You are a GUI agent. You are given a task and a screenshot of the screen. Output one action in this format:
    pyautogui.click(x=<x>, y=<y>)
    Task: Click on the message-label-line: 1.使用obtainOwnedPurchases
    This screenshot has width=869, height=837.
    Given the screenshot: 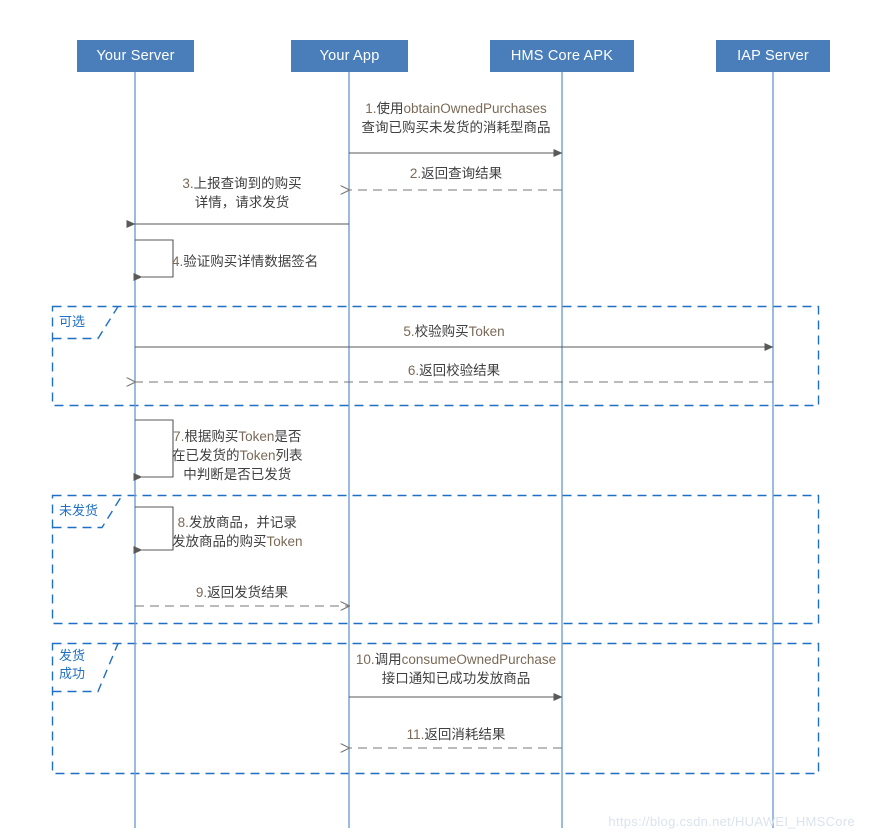 What is the action you would take?
    pyautogui.click(x=456, y=108)
    